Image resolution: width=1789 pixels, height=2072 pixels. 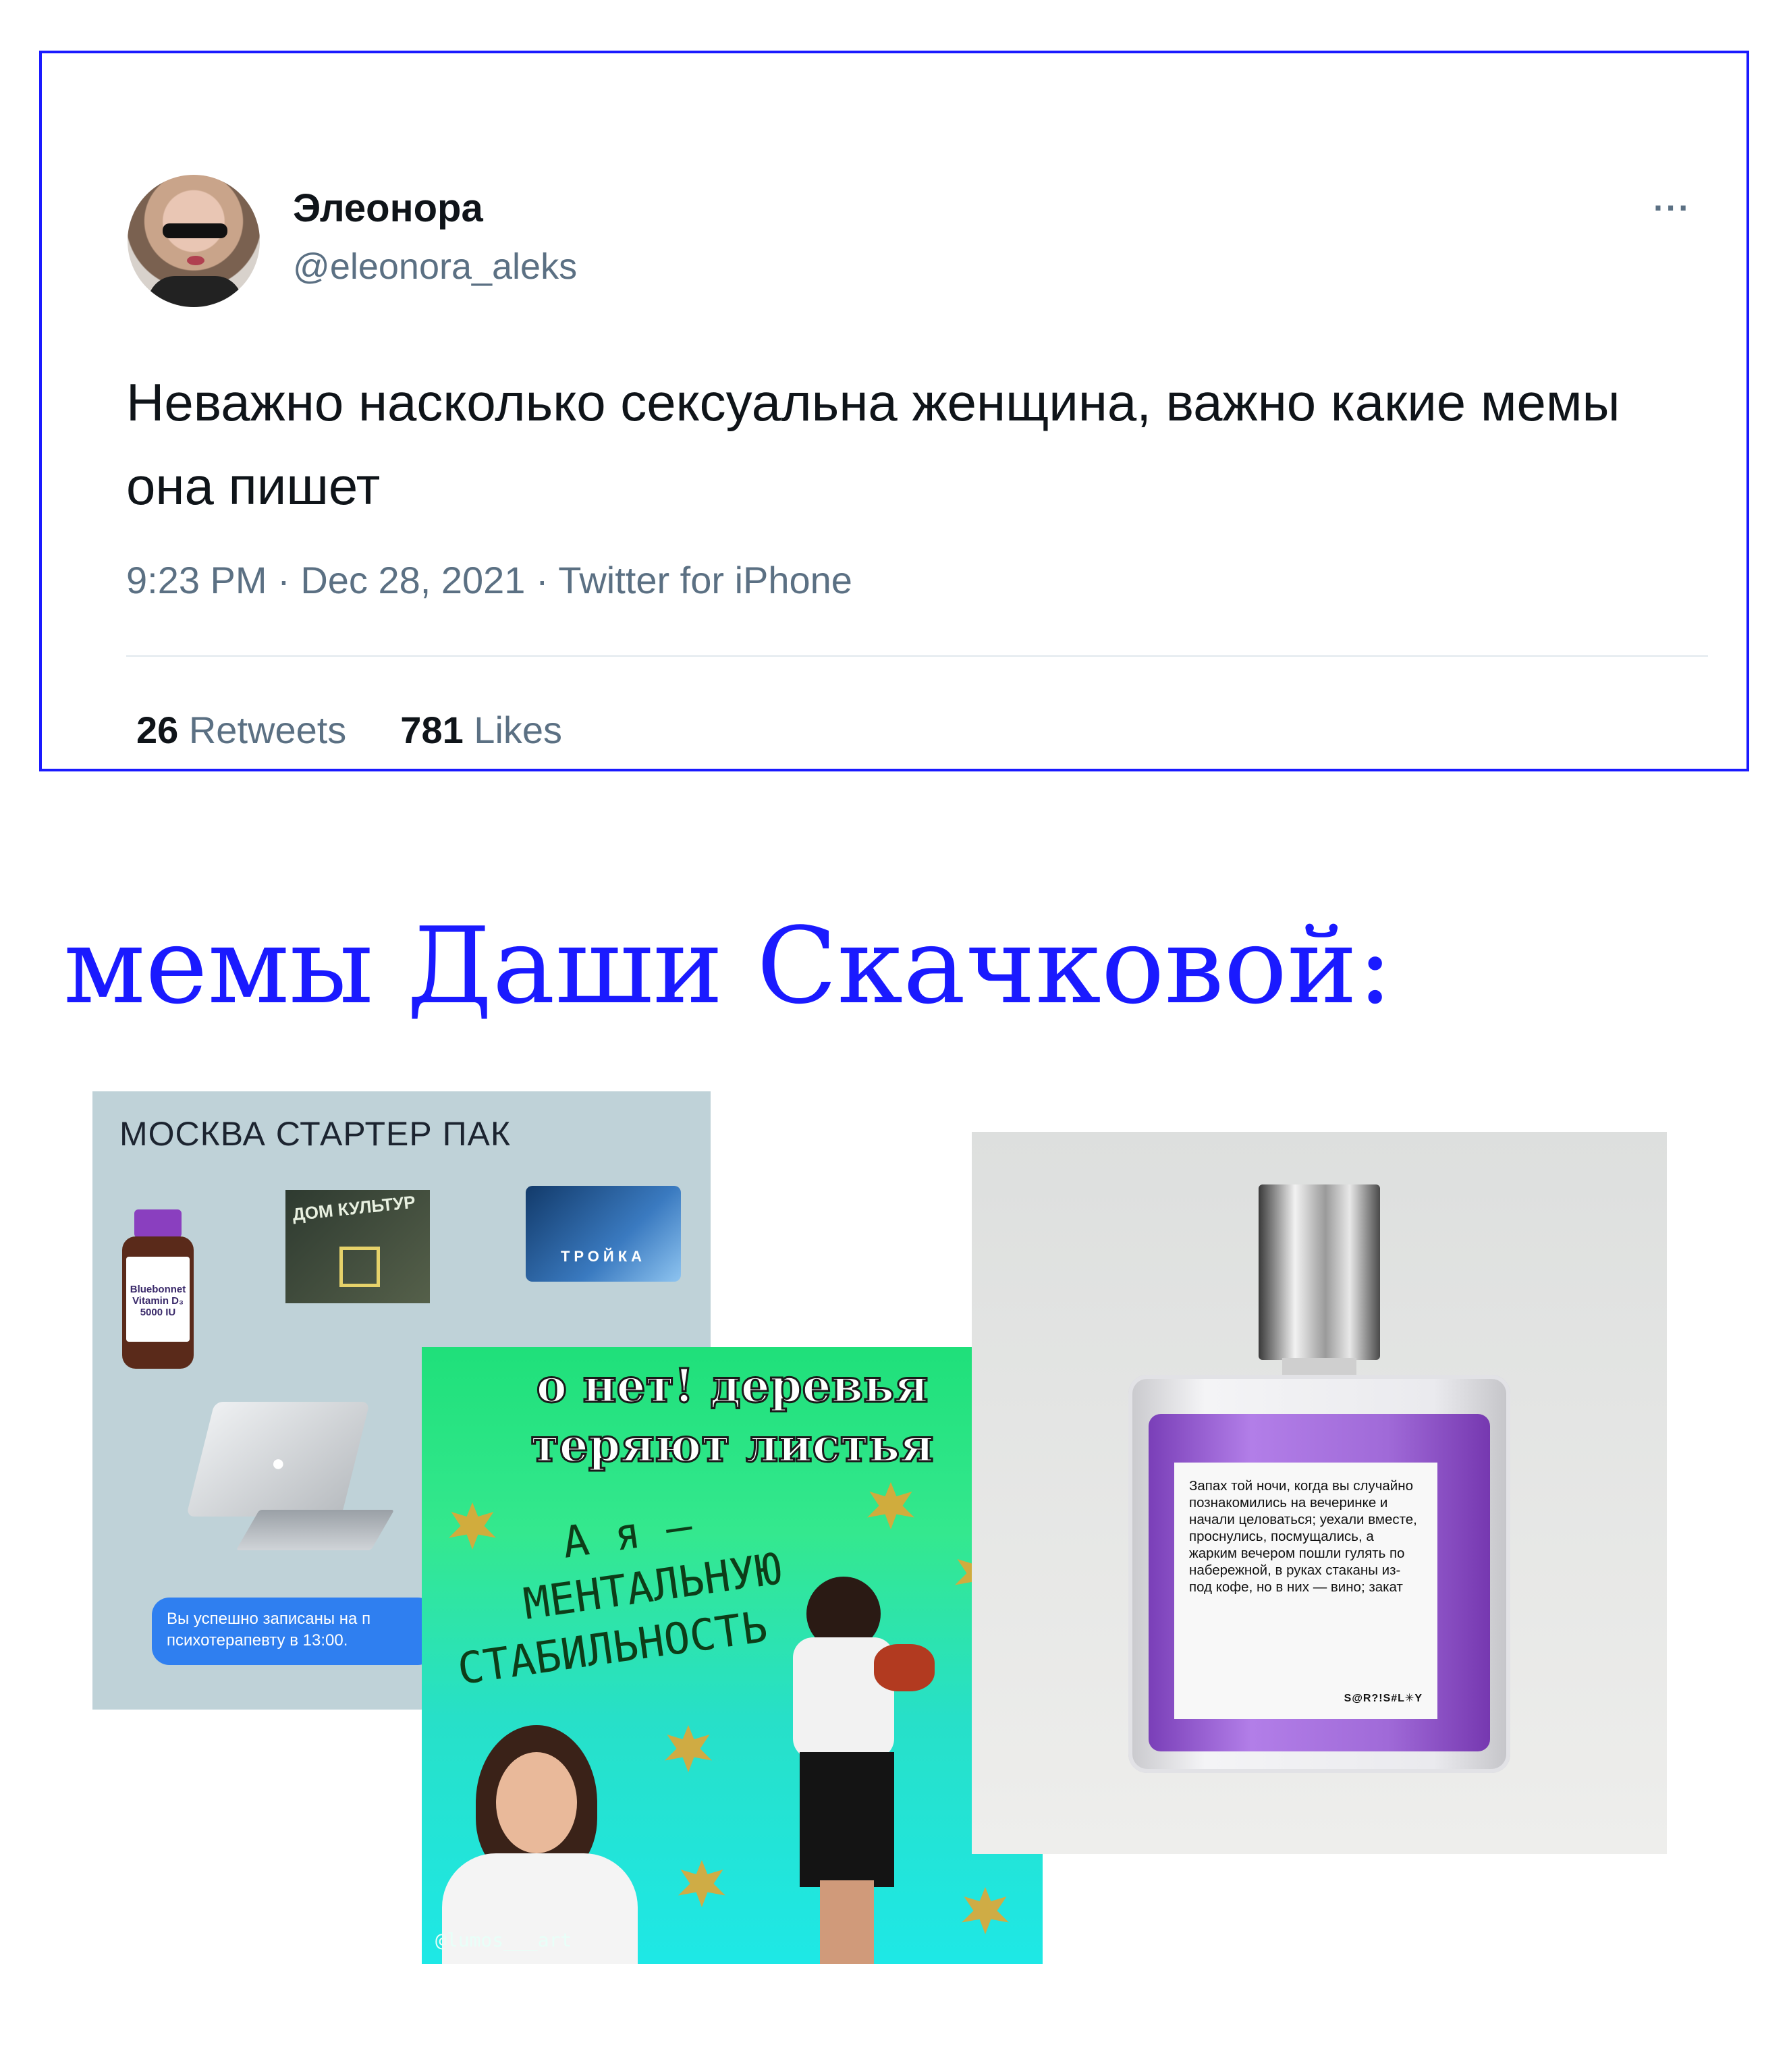 What do you see at coordinates (1319, 1272) in the screenshot?
I see `perfume-cap` at bounding box center [1319, 1272].